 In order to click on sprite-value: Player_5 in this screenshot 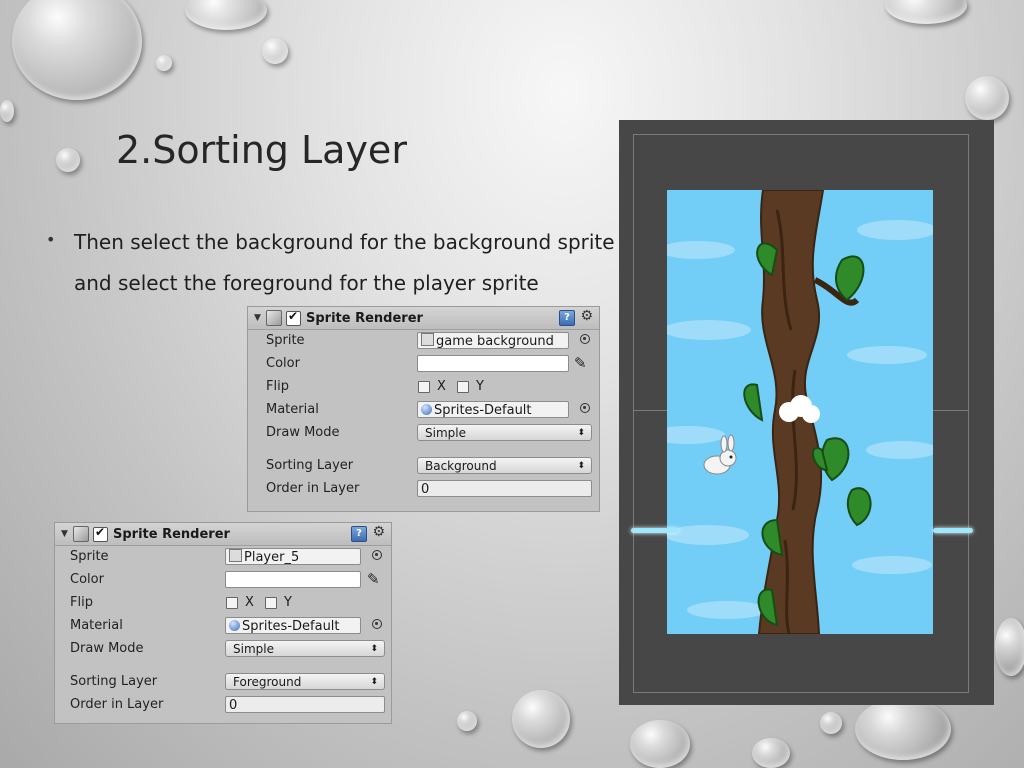, I will do `click(272, 557)`.